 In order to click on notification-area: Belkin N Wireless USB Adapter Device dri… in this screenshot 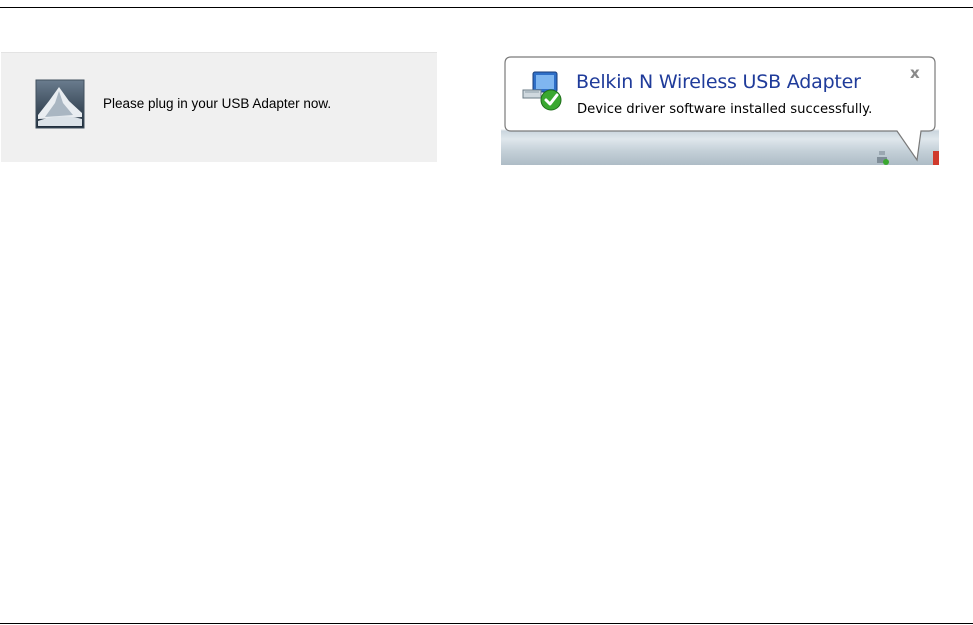, I will do `click(720, 108)`.